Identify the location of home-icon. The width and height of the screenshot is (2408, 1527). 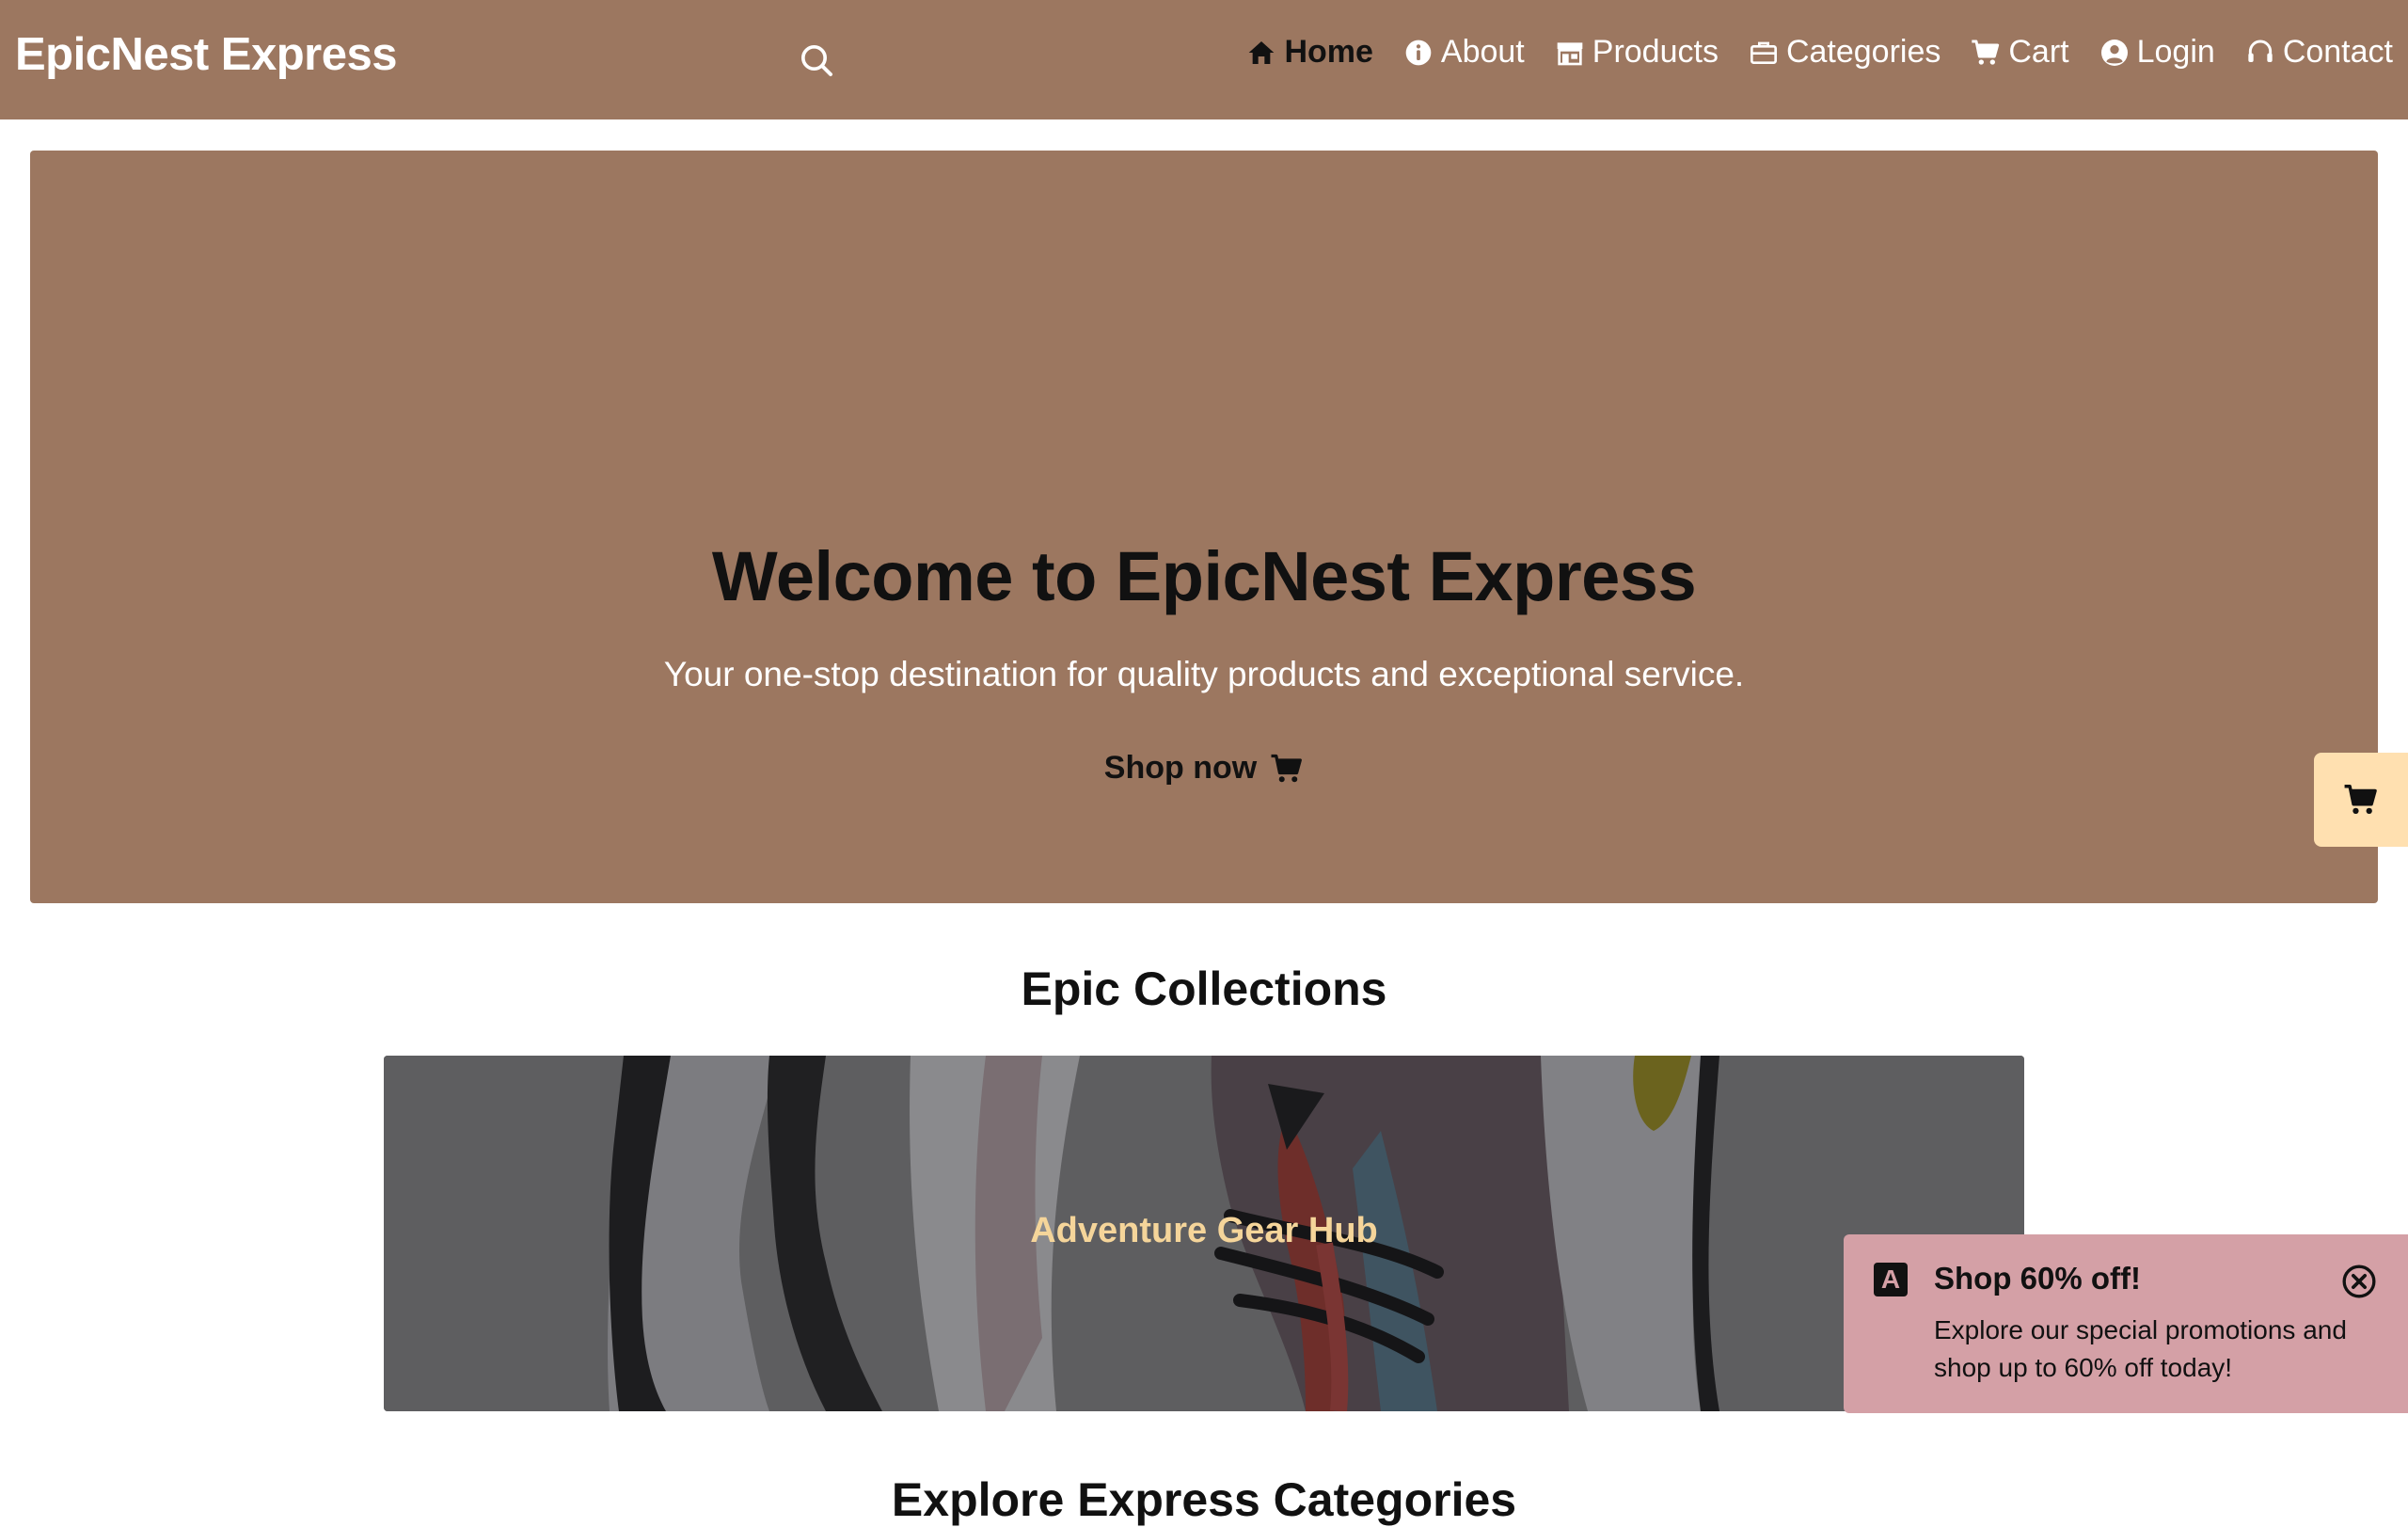
(1262, 52).